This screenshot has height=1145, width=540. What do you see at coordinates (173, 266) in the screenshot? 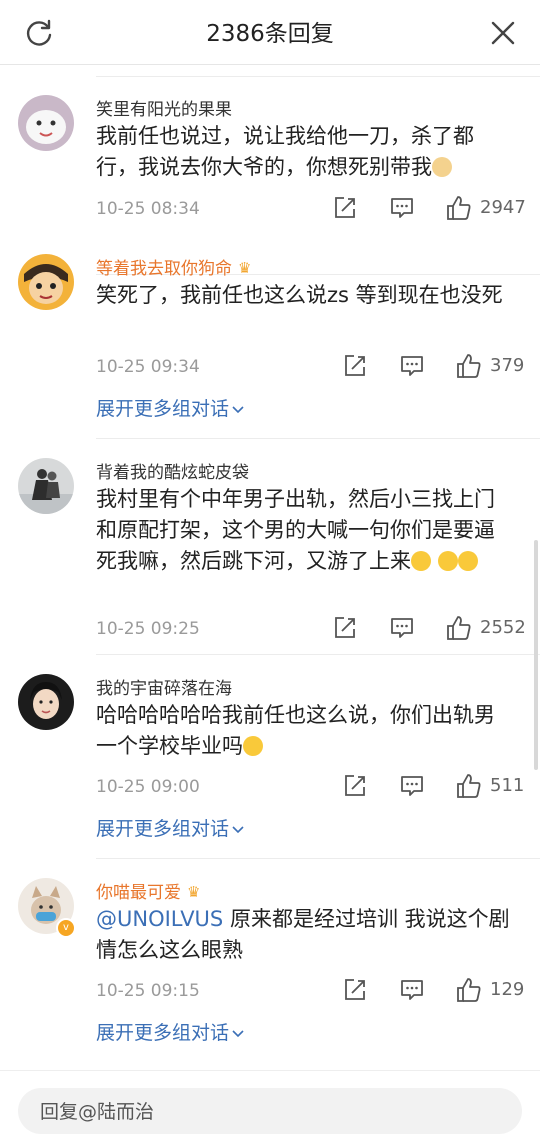
I see `username: 等着我去取你狗命 ♛` at bounding box center [173, 266].